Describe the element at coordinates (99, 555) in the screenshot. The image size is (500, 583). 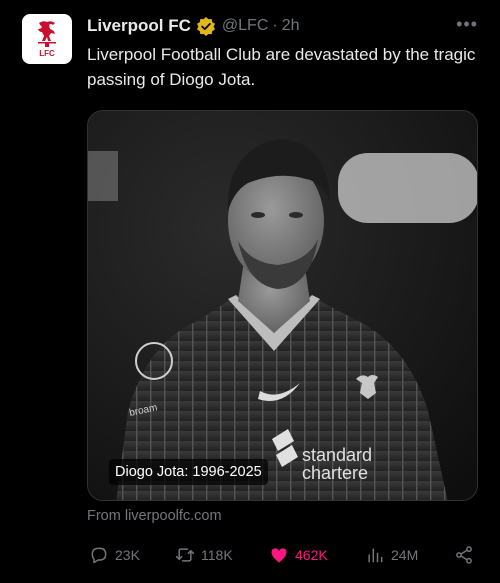
I see `reply-icon` at that location.